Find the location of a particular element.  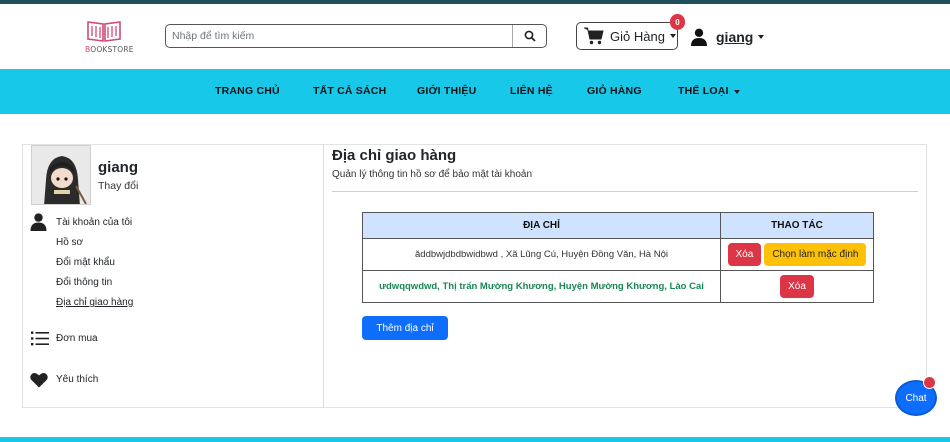

cart-label: Giỏ Hàng is located at coordinates (637, 36).